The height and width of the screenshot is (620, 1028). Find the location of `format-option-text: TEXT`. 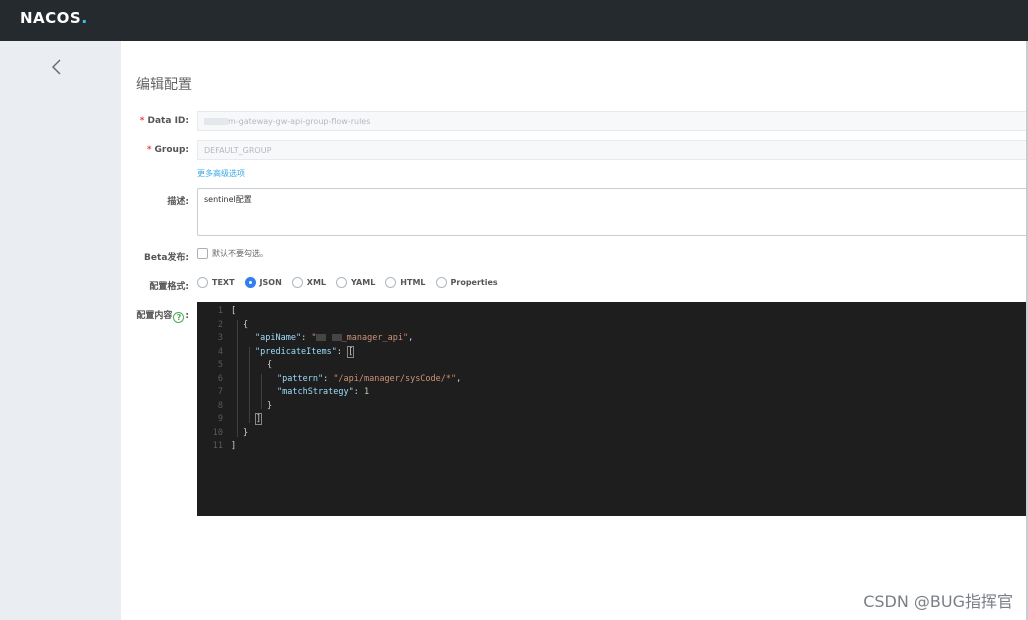

format-option-text: TEXT is located at coordinates (216, 282).